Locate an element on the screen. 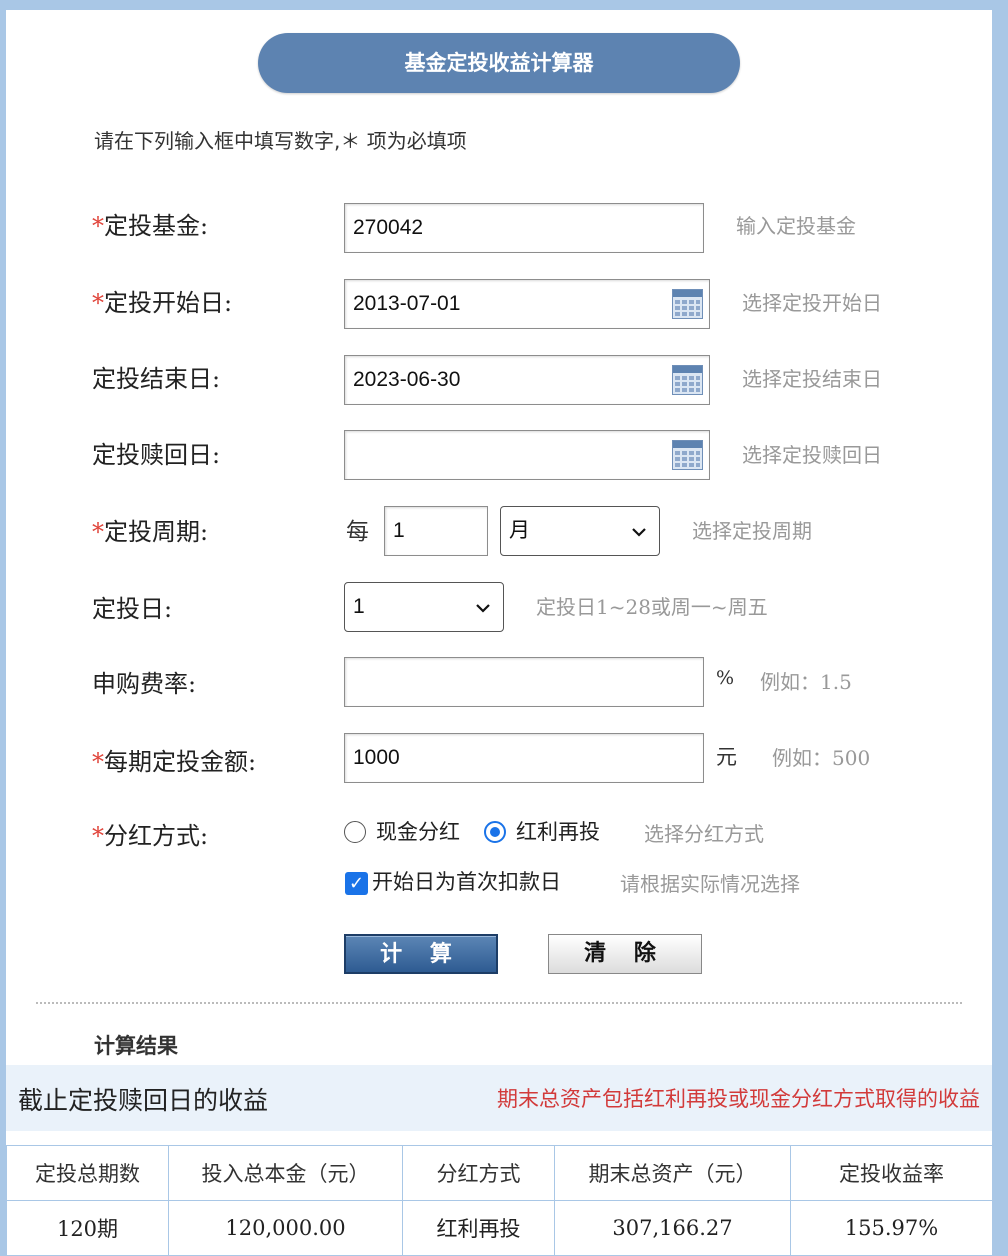 The image size is (1008, 1256). amount-input: 1000 is located at coordinates (524, 758).